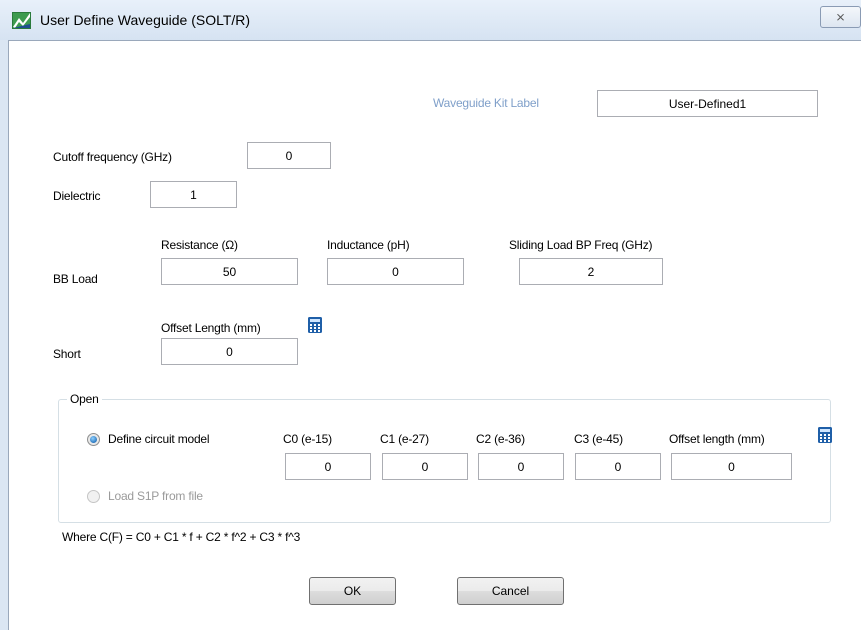  I want to click on sliding-load-freq-label: Sliding Load BP Freq (GHz), so click(581, 245).